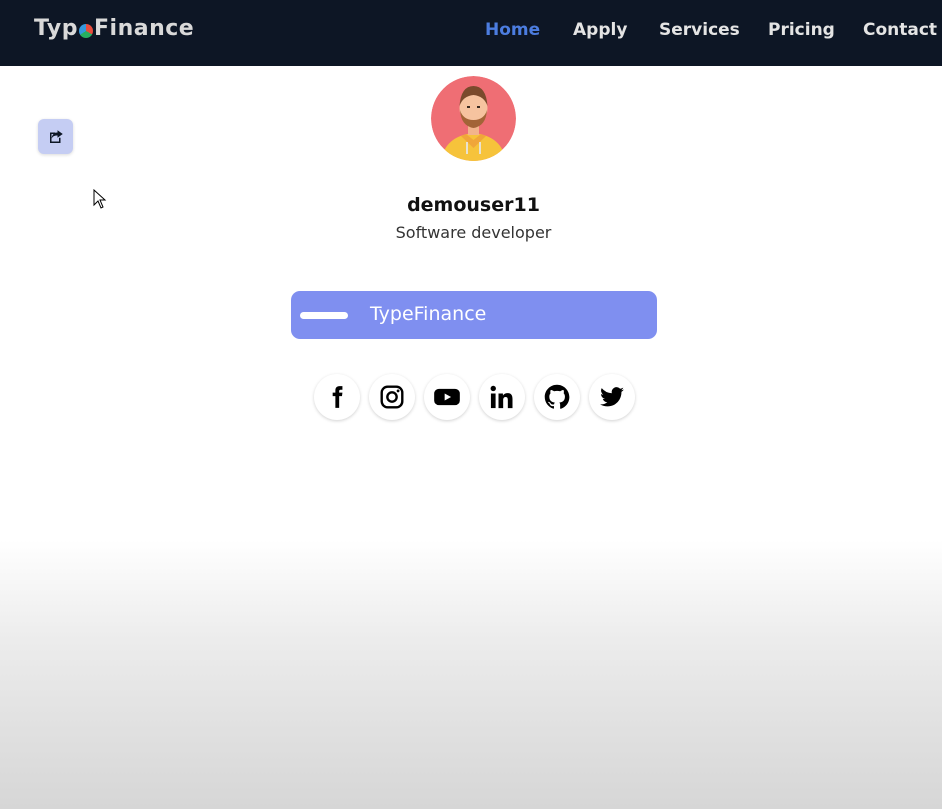 This screenshot has width=942, height=809. Describe the element at coordinates (801, 30) in the screenshot. I see `nav-link-pricing: Pricing` at that location.